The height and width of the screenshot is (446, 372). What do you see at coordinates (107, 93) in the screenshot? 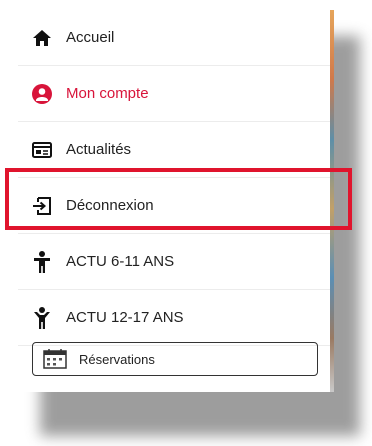
I see `menu-item-label: Mon compte` at bounding box center [107, 93].